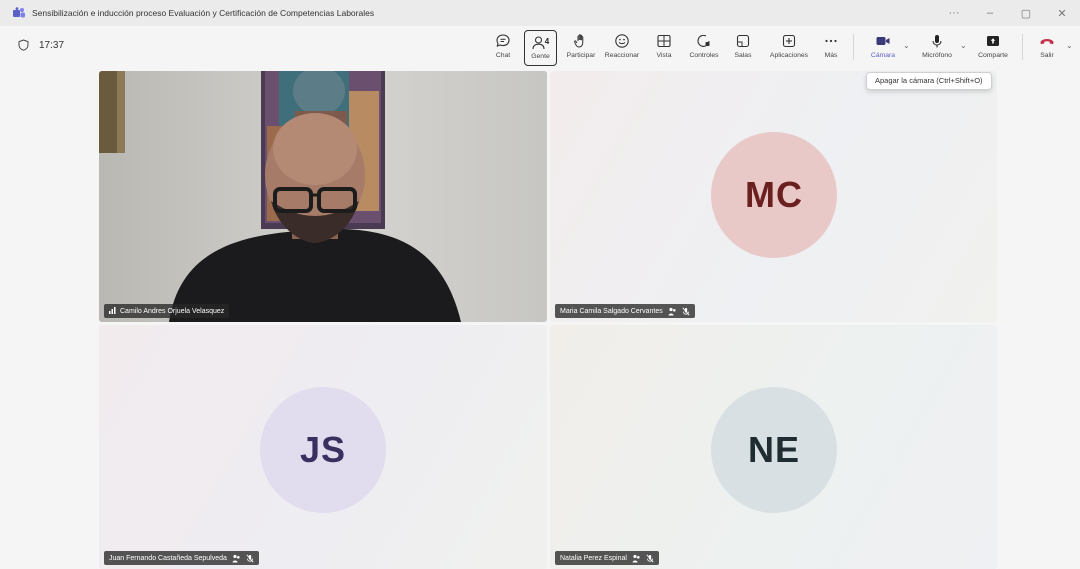  I want to click on participant-name-tag: Natalia Perez Espinal, so click(607, 558).